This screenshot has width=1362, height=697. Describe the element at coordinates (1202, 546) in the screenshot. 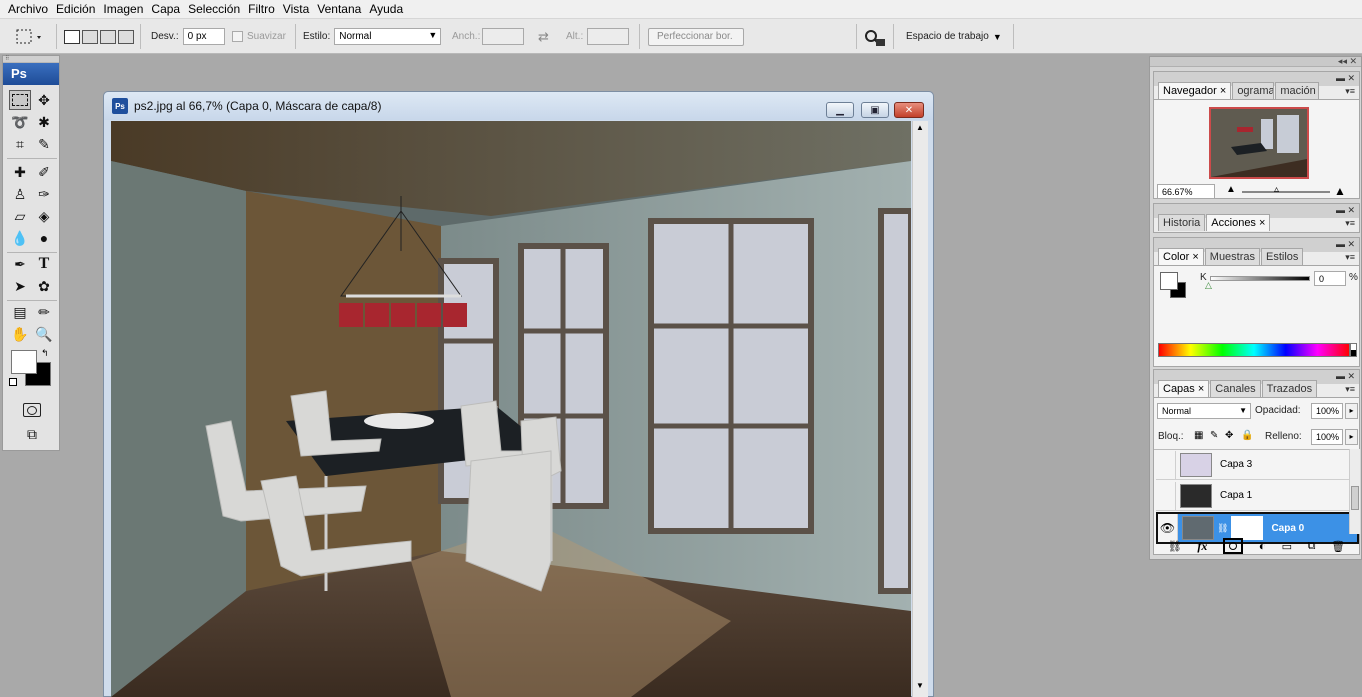

I see `fx-icon: fx` at that location.